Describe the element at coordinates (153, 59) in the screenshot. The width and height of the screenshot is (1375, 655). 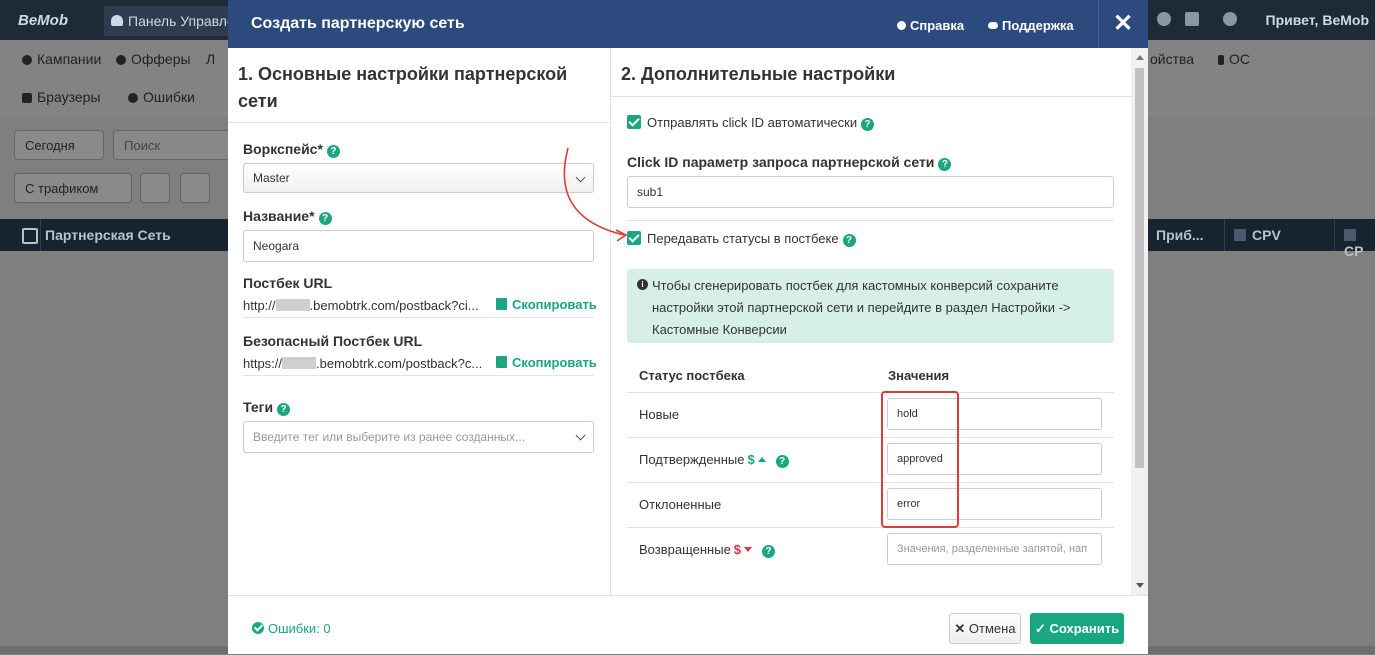
I see `menu-offers: Офферы` at that location.